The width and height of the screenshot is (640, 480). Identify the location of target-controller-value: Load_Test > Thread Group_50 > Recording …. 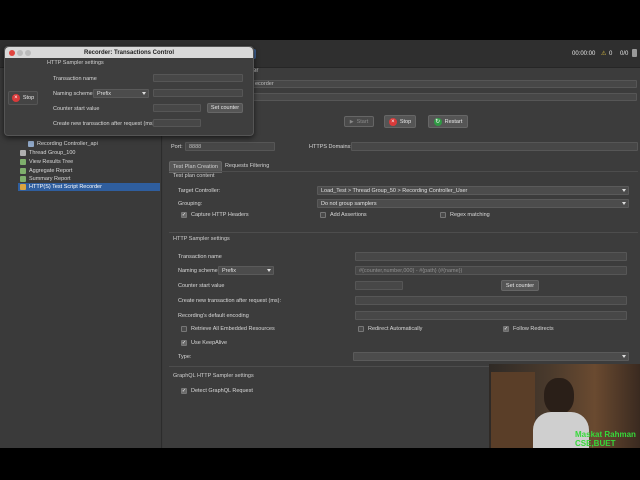
(394, 190).